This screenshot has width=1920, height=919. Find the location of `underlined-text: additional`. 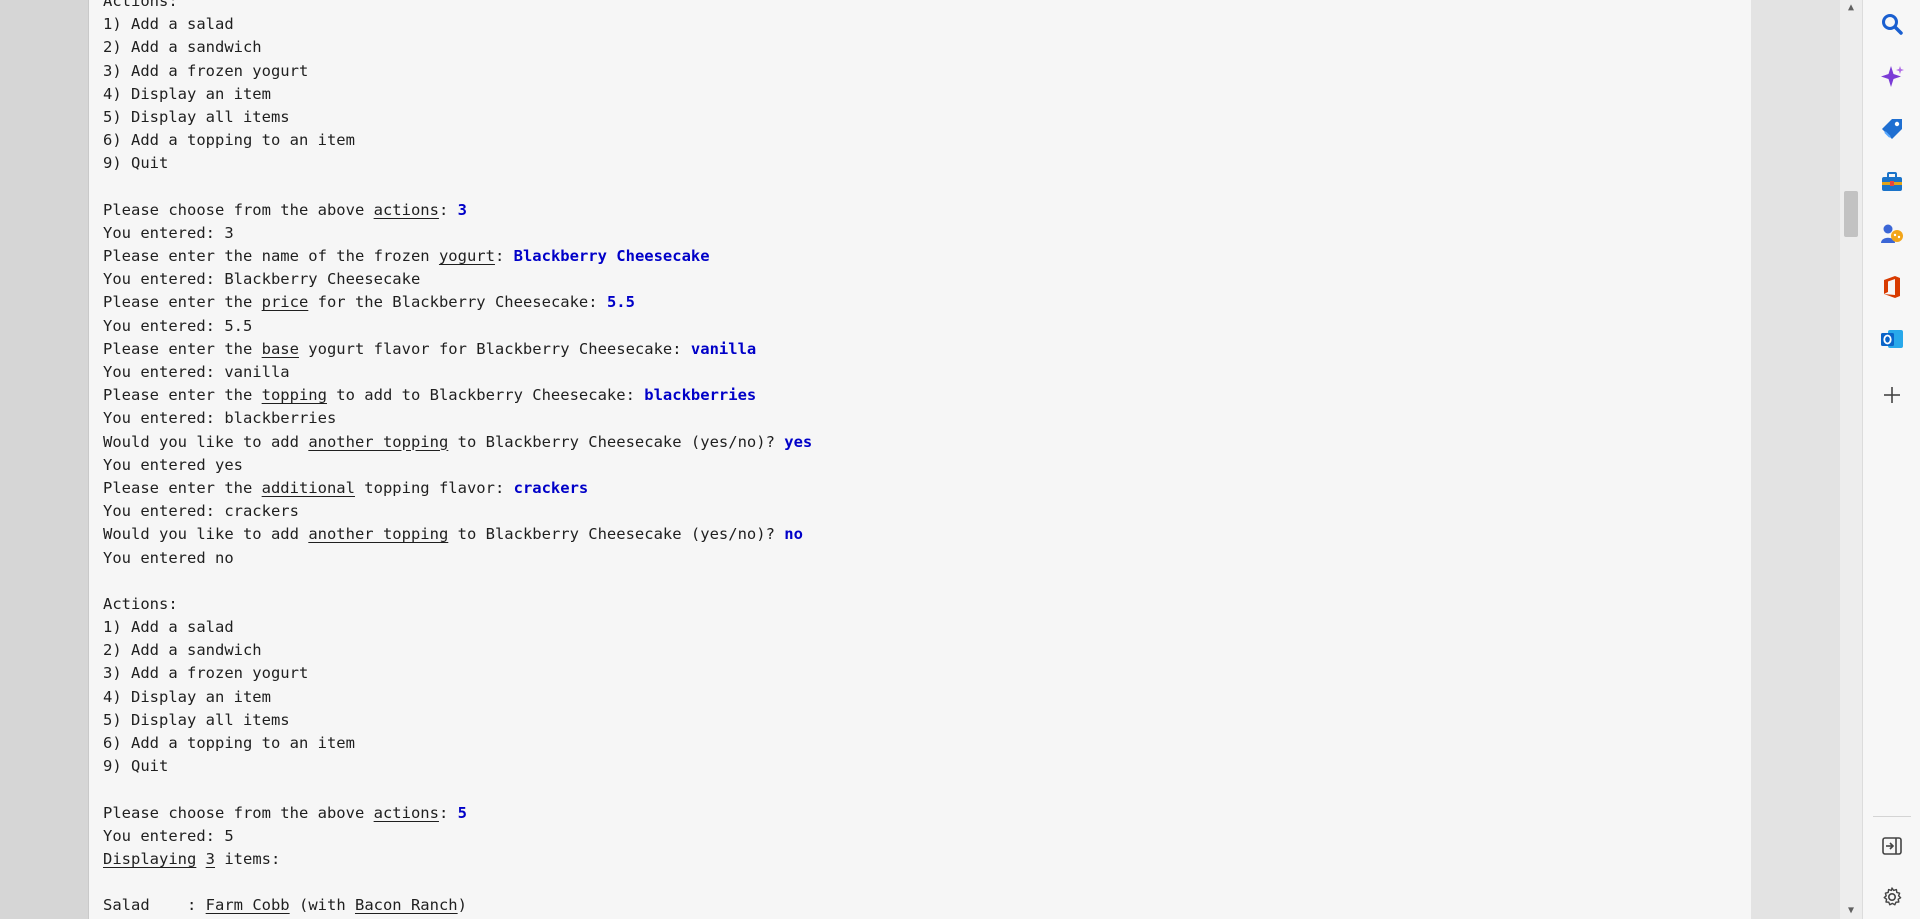

underlined-text: additional is located at coordinates (308, 487).